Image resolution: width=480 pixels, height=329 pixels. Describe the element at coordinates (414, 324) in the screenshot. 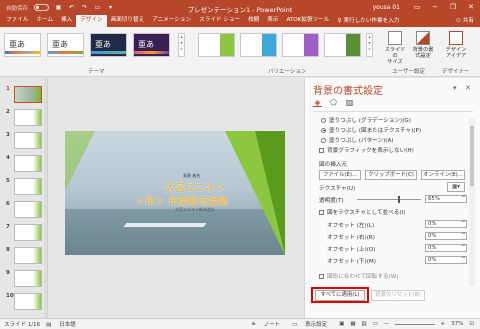

I see `zoom-slider` at that location.